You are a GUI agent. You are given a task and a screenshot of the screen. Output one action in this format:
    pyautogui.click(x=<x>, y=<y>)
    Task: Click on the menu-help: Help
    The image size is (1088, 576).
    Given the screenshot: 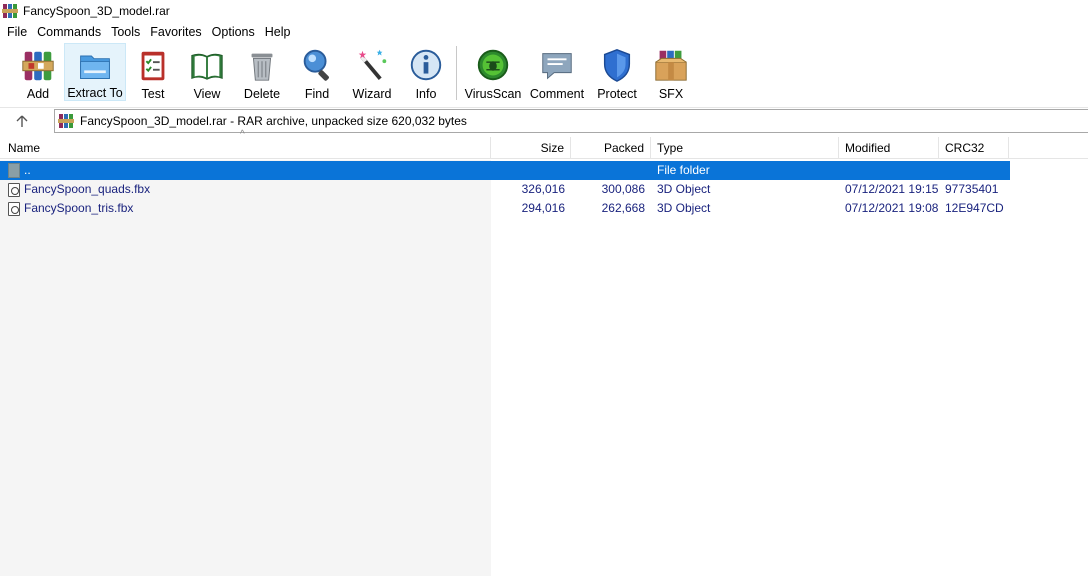 What is the action you would take?
    pyautogui.click(x=278, y=32)
    